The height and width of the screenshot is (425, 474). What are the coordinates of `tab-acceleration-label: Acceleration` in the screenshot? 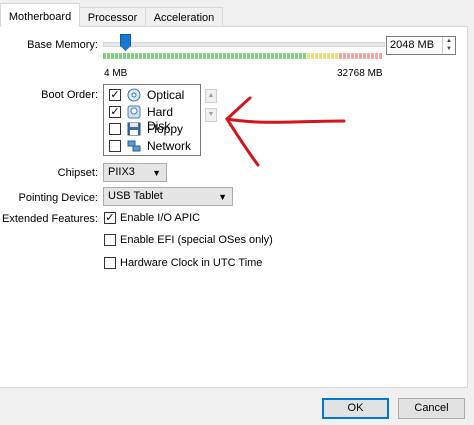 It's located at (184, 18).